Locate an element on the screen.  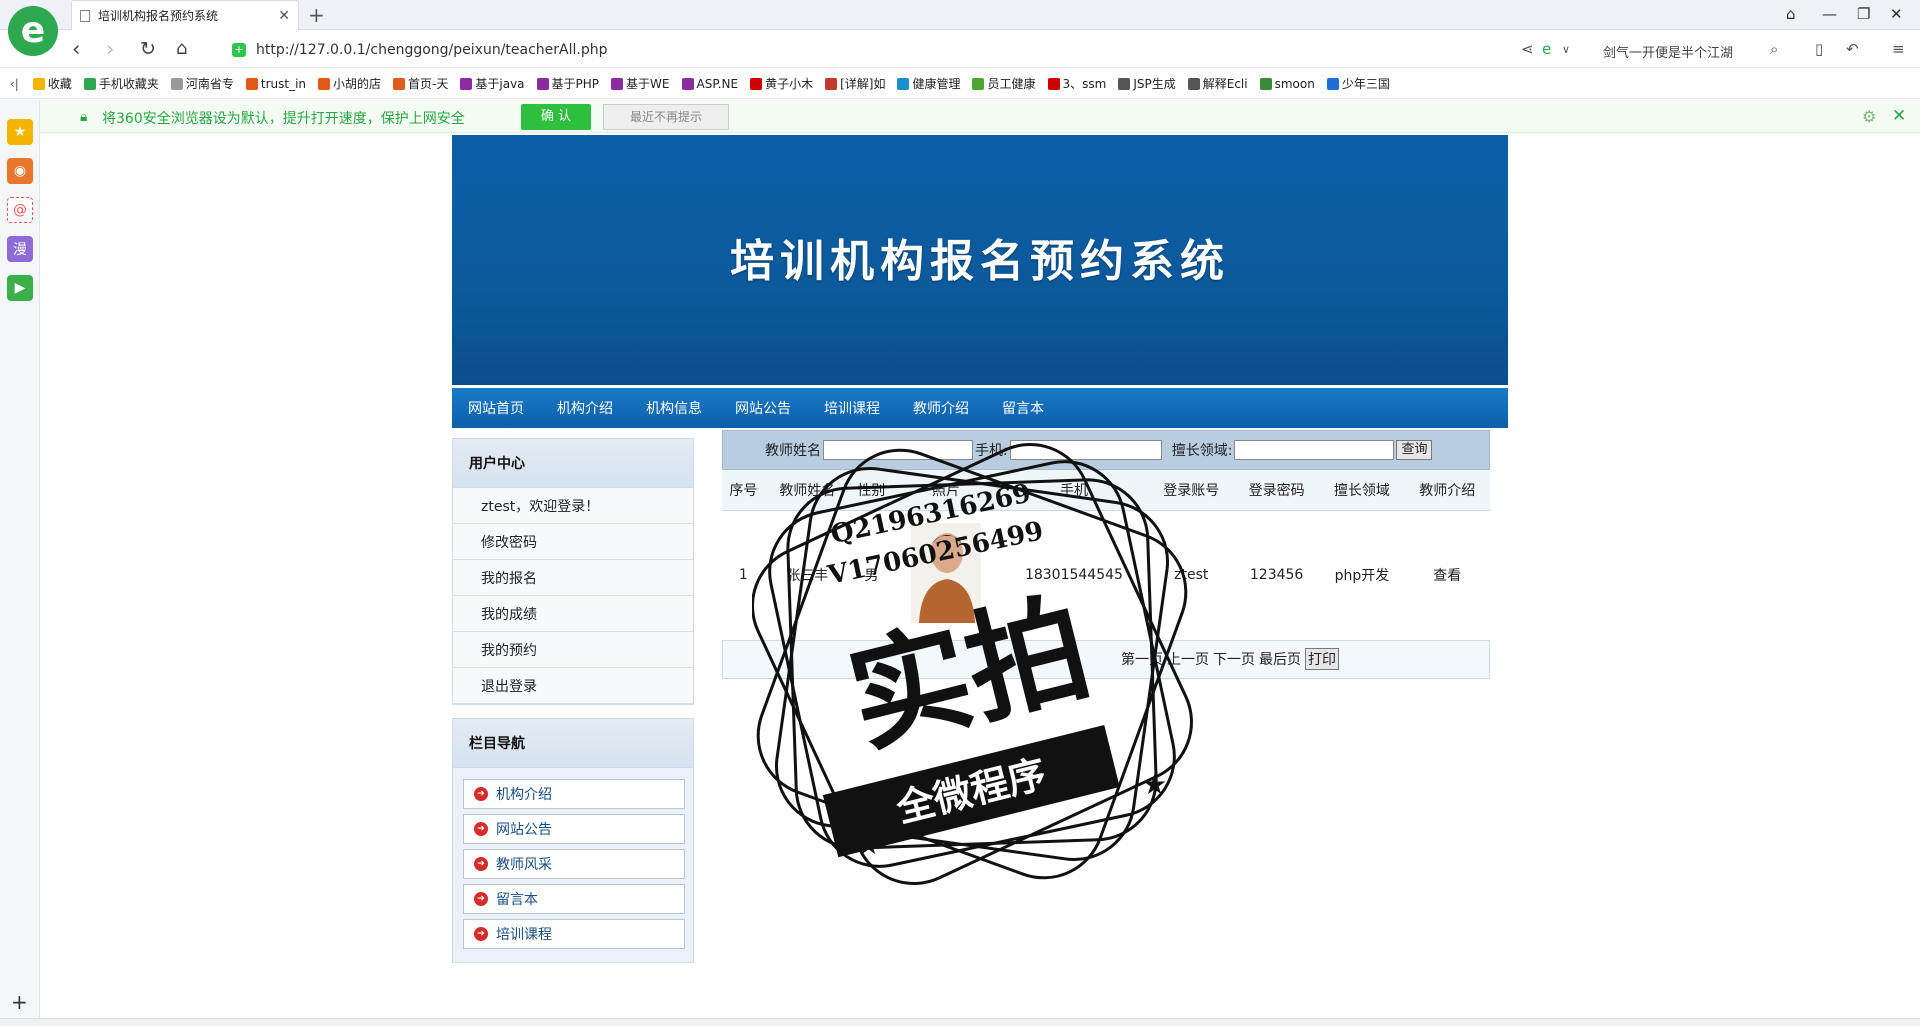
user-center-item: ztest，欢迎登录！ is located at coordinates (573, 506).